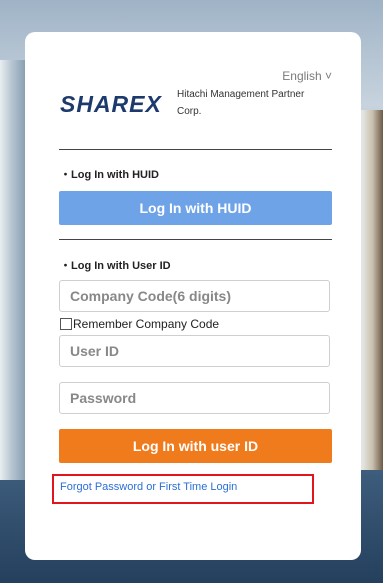 This screenshot has height=583, width=383. Describe the element at coordinates (194, 398) in the screenshot. I see `password-field: Password` at that location.